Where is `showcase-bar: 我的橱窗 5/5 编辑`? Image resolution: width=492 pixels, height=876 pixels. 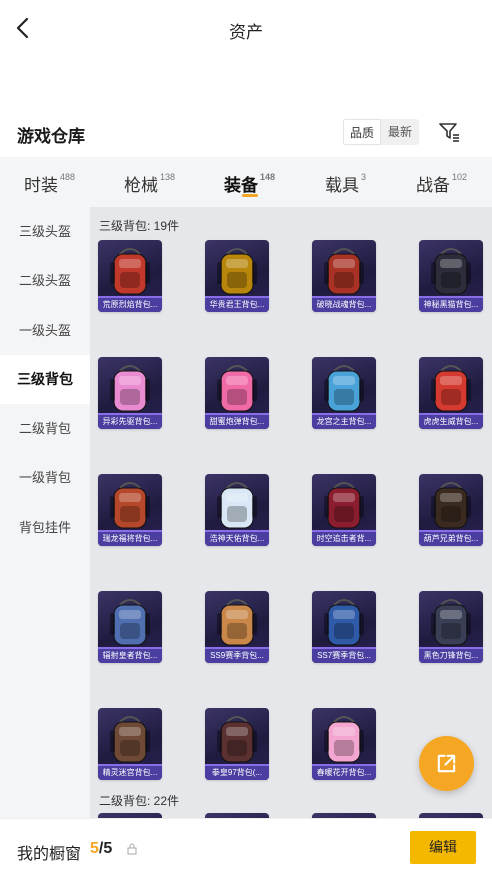 showcase-bar: 我的橱窗 5/5 编辑 is located at coordinates (246, 847).